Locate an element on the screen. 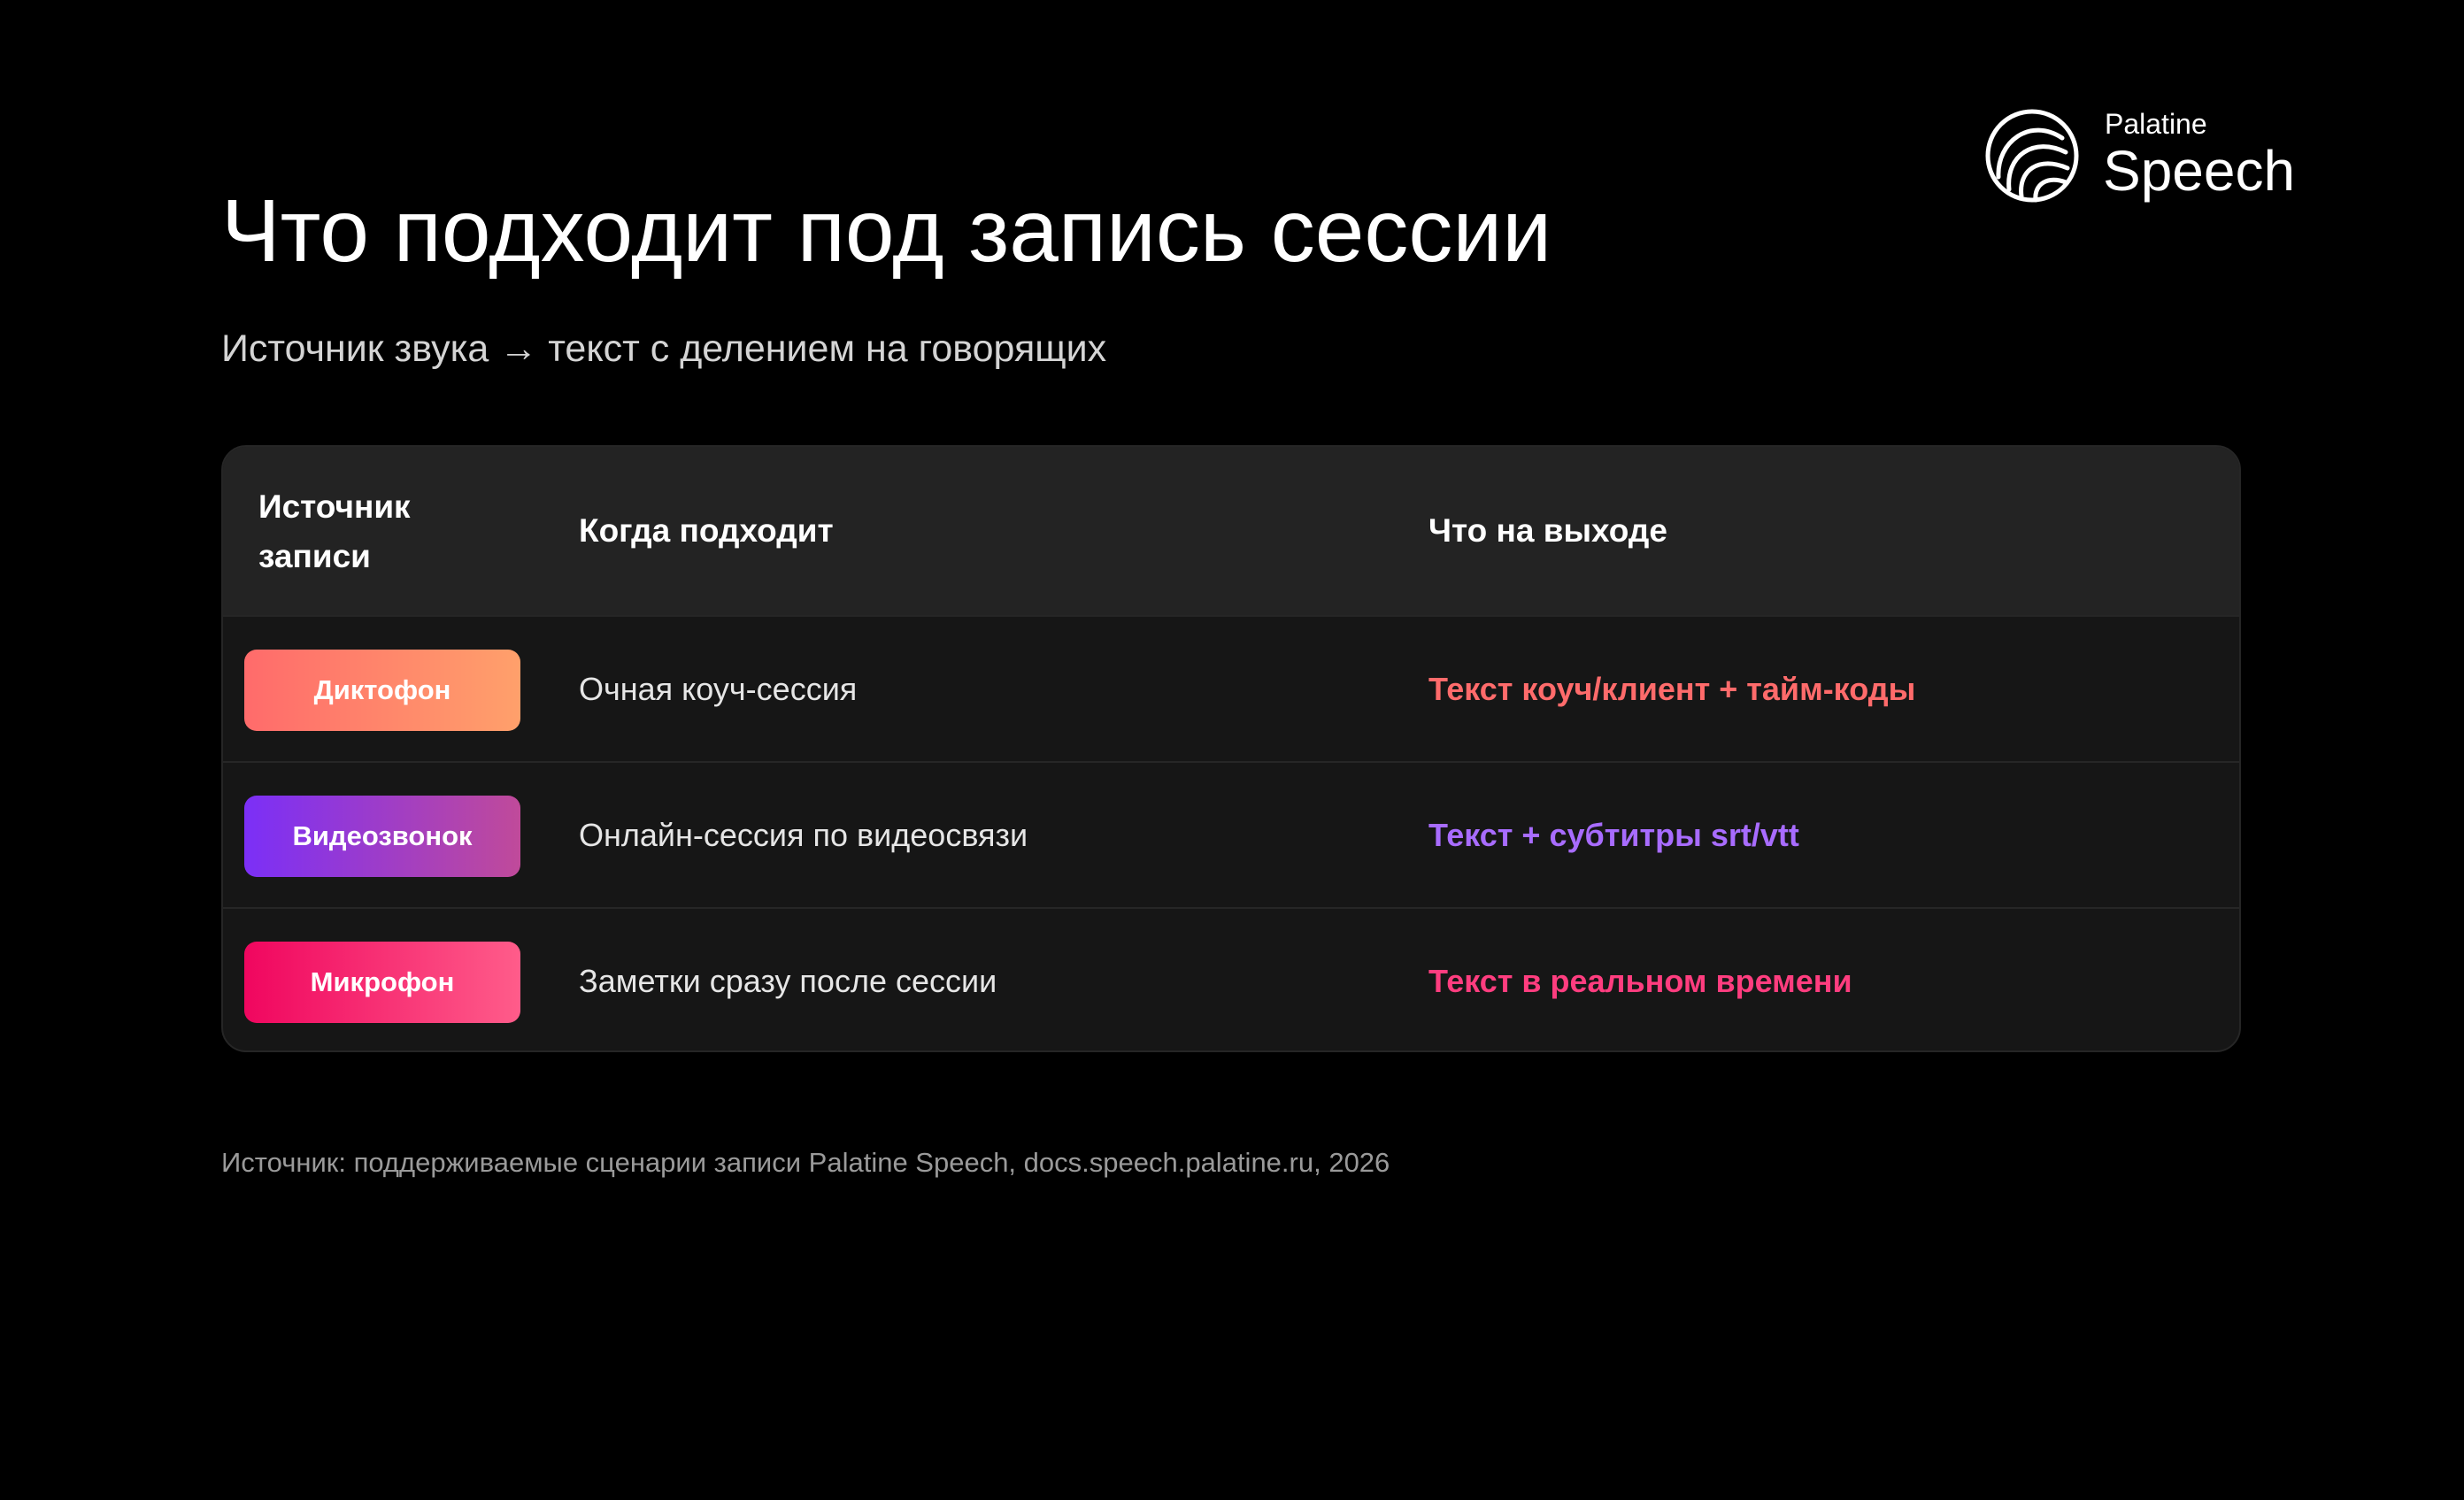  when-cell: Онлайн-сессия по видеосвязи is located at coordinates (804, 835).